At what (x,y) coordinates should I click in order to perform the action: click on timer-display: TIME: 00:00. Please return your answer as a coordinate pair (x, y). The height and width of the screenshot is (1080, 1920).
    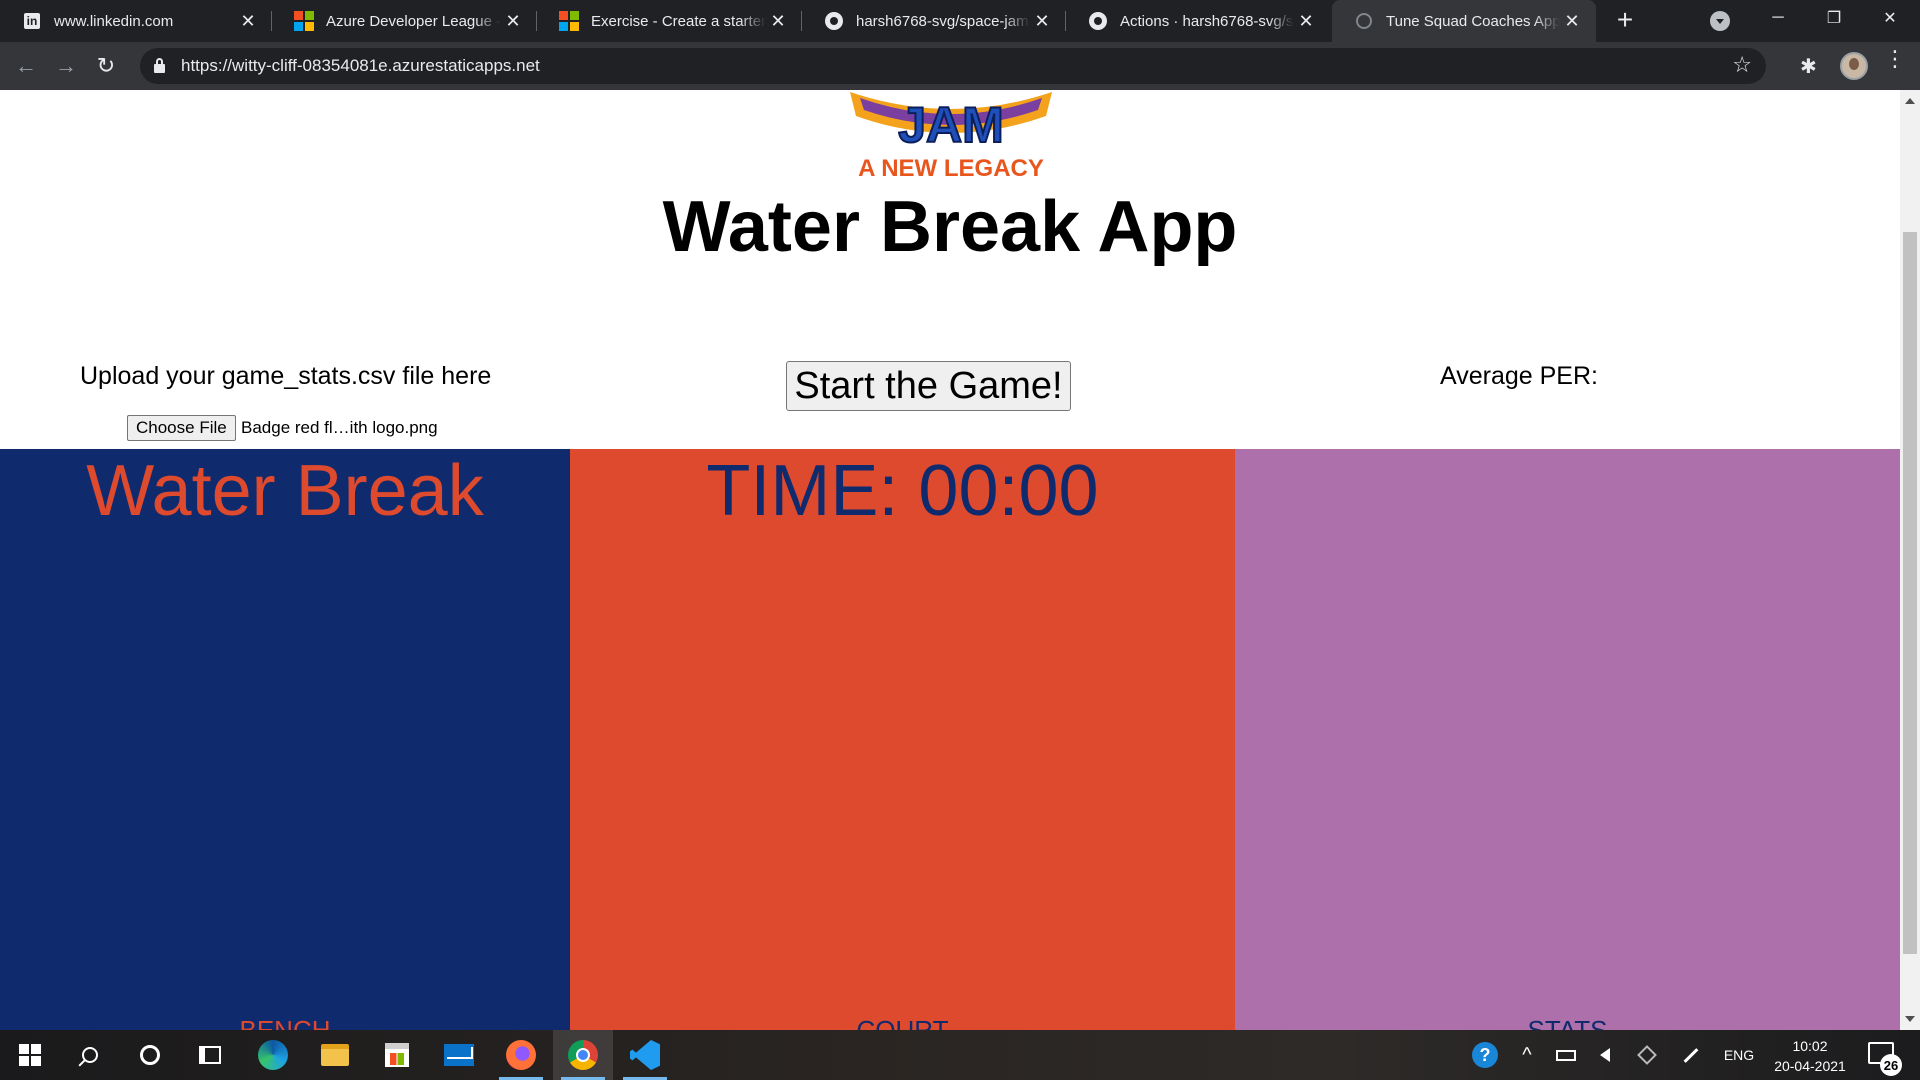
    Looking at the image, I should click on (902, 491).